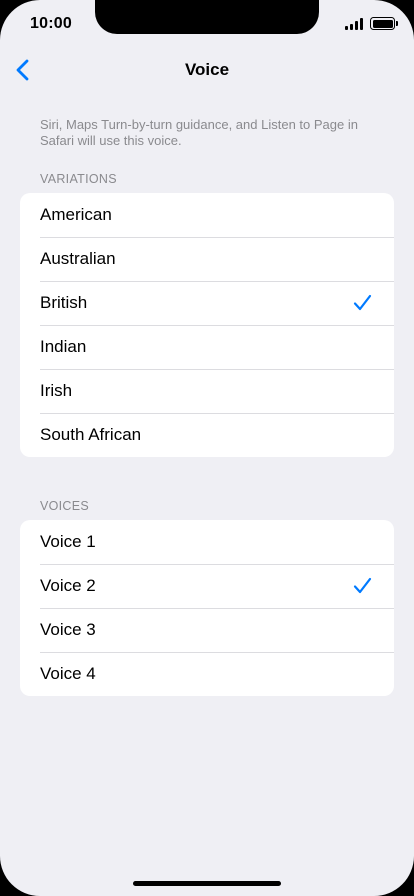 The height and width of the screenshot is (896, 414). What do you see at coordinates (207, 674) in the screenshot?
I see `voice-option-4: Voice 4` at bounding box center [207, 674].